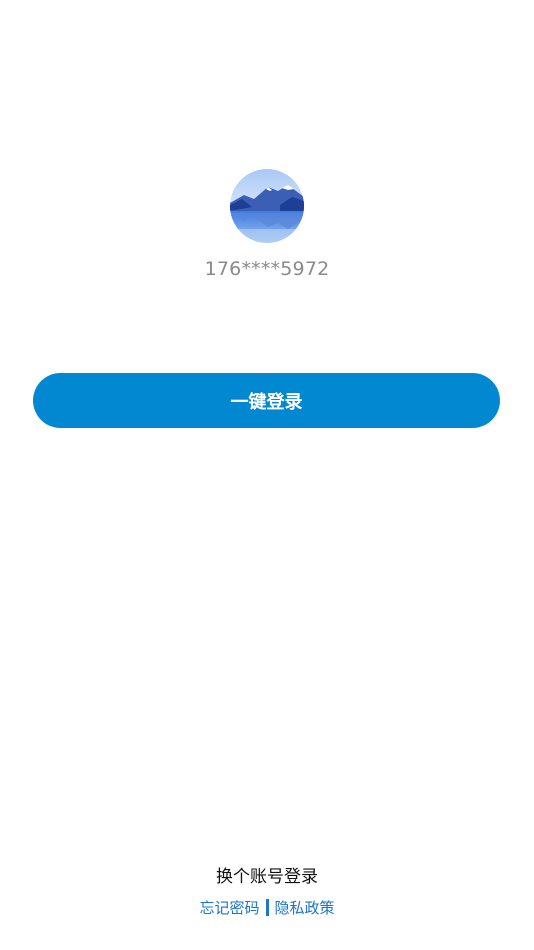  I want to click on forgot-password-link: 忘记密码, so click(229, 907).